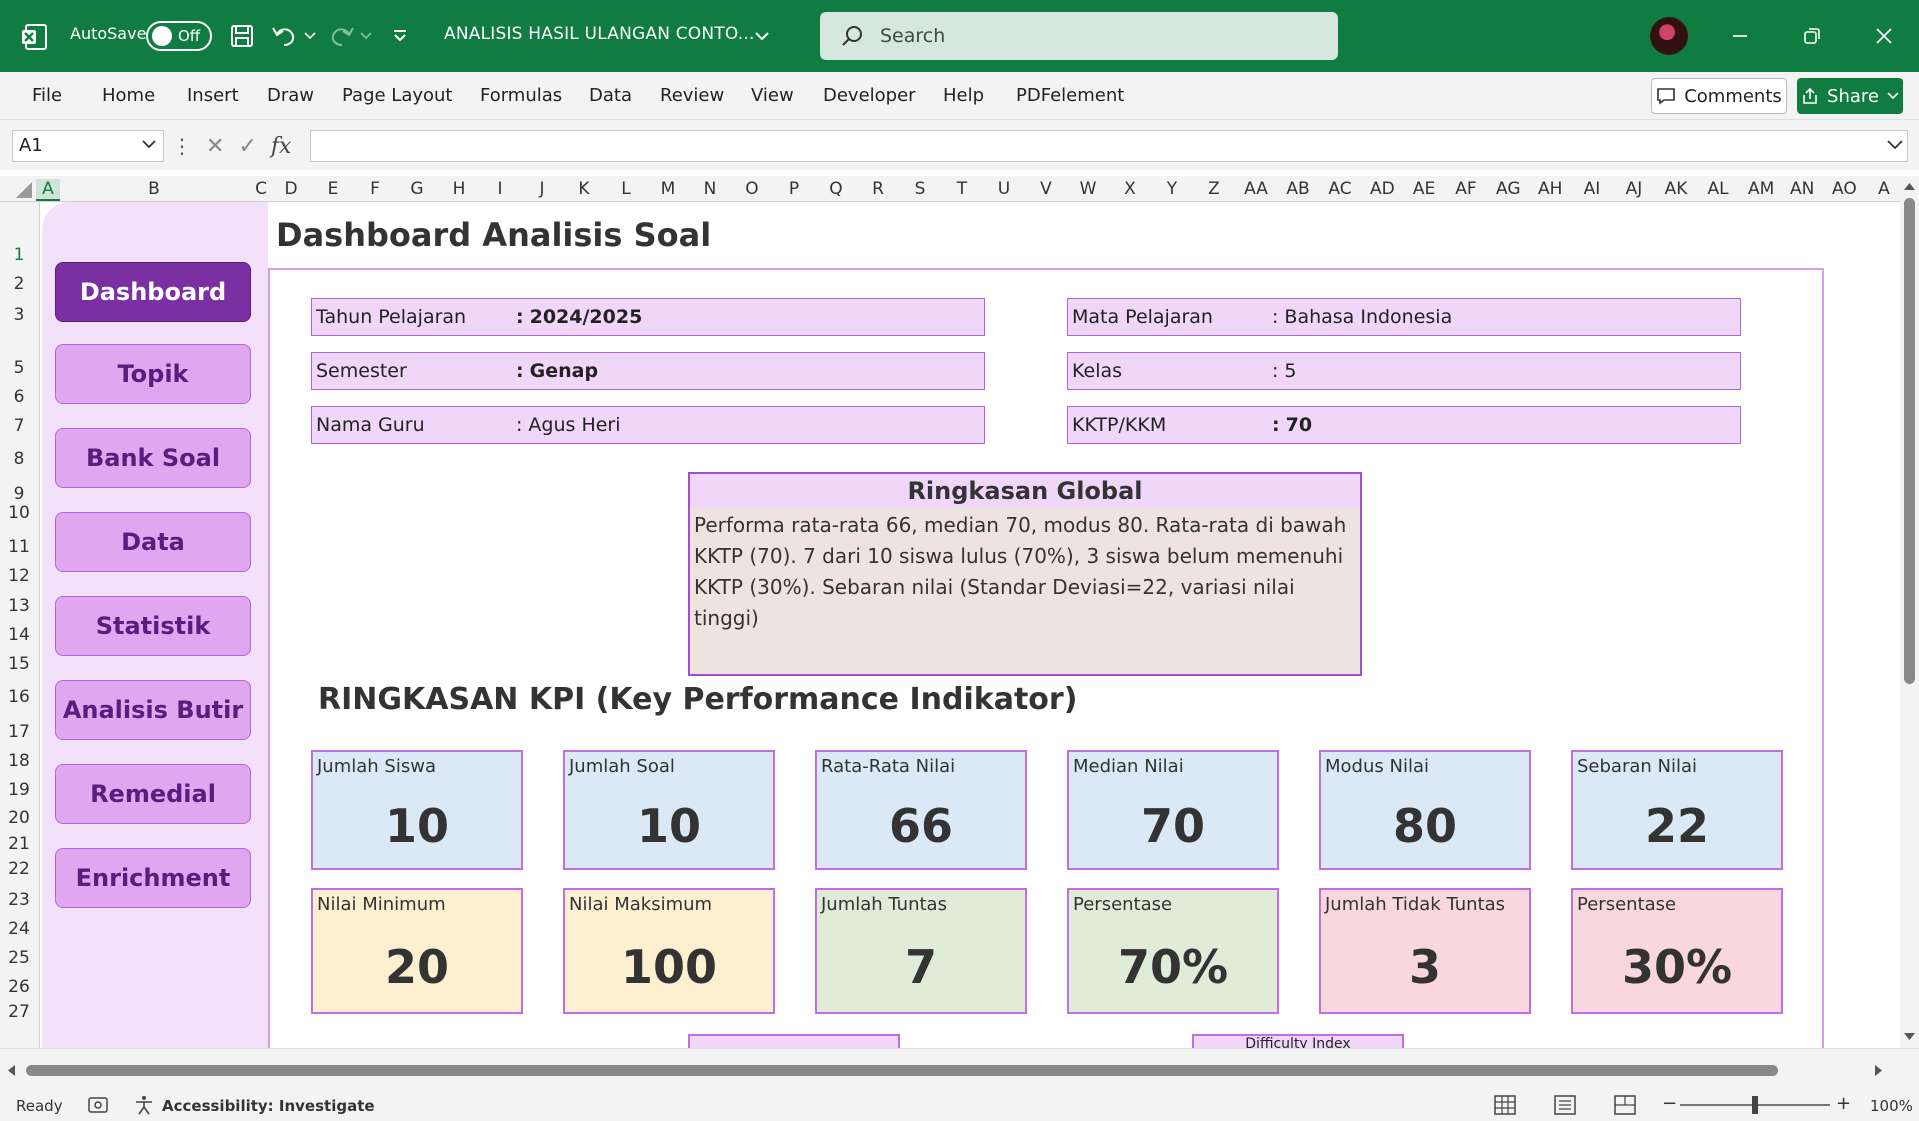  I want to click on column-header: F, so click(375, 189).